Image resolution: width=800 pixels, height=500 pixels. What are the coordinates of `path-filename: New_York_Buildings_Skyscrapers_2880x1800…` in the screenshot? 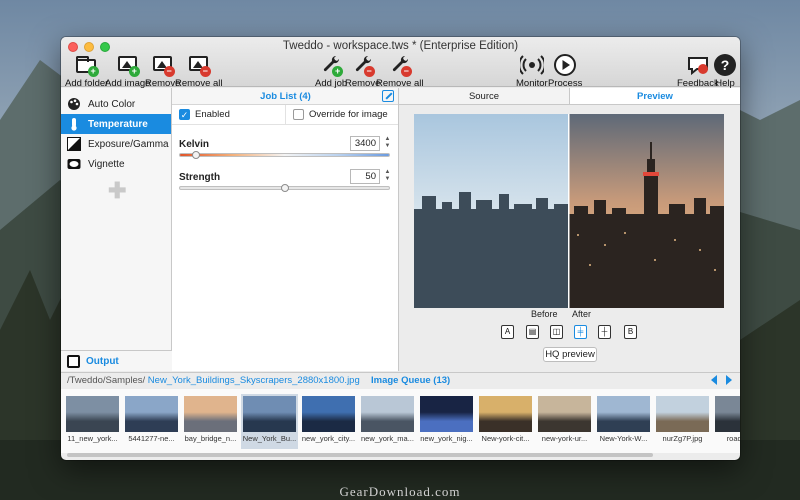 It's located at (254, 380).